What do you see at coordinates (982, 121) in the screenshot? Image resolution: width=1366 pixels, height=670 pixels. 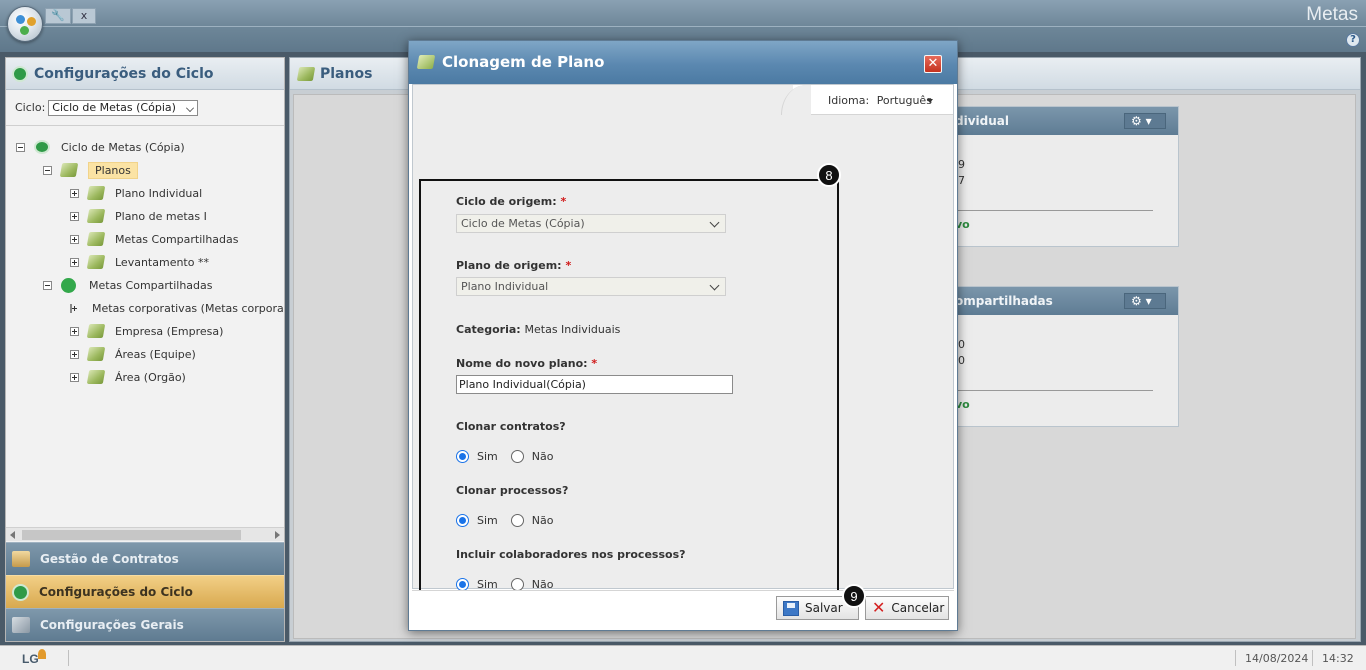 I see `plan-card-title: dividual` at bounding box center [982, 121].